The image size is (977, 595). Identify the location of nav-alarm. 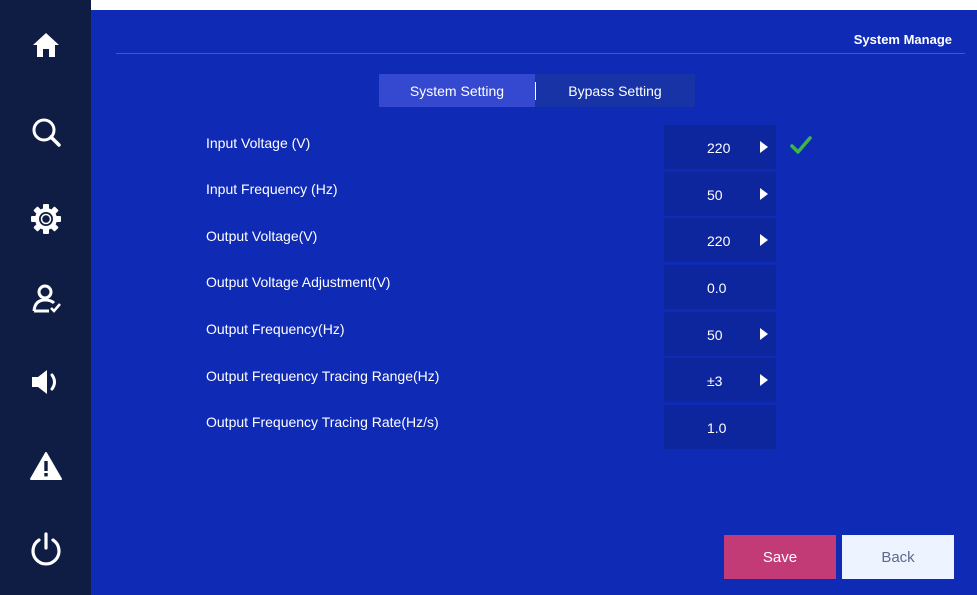
(45, 466).